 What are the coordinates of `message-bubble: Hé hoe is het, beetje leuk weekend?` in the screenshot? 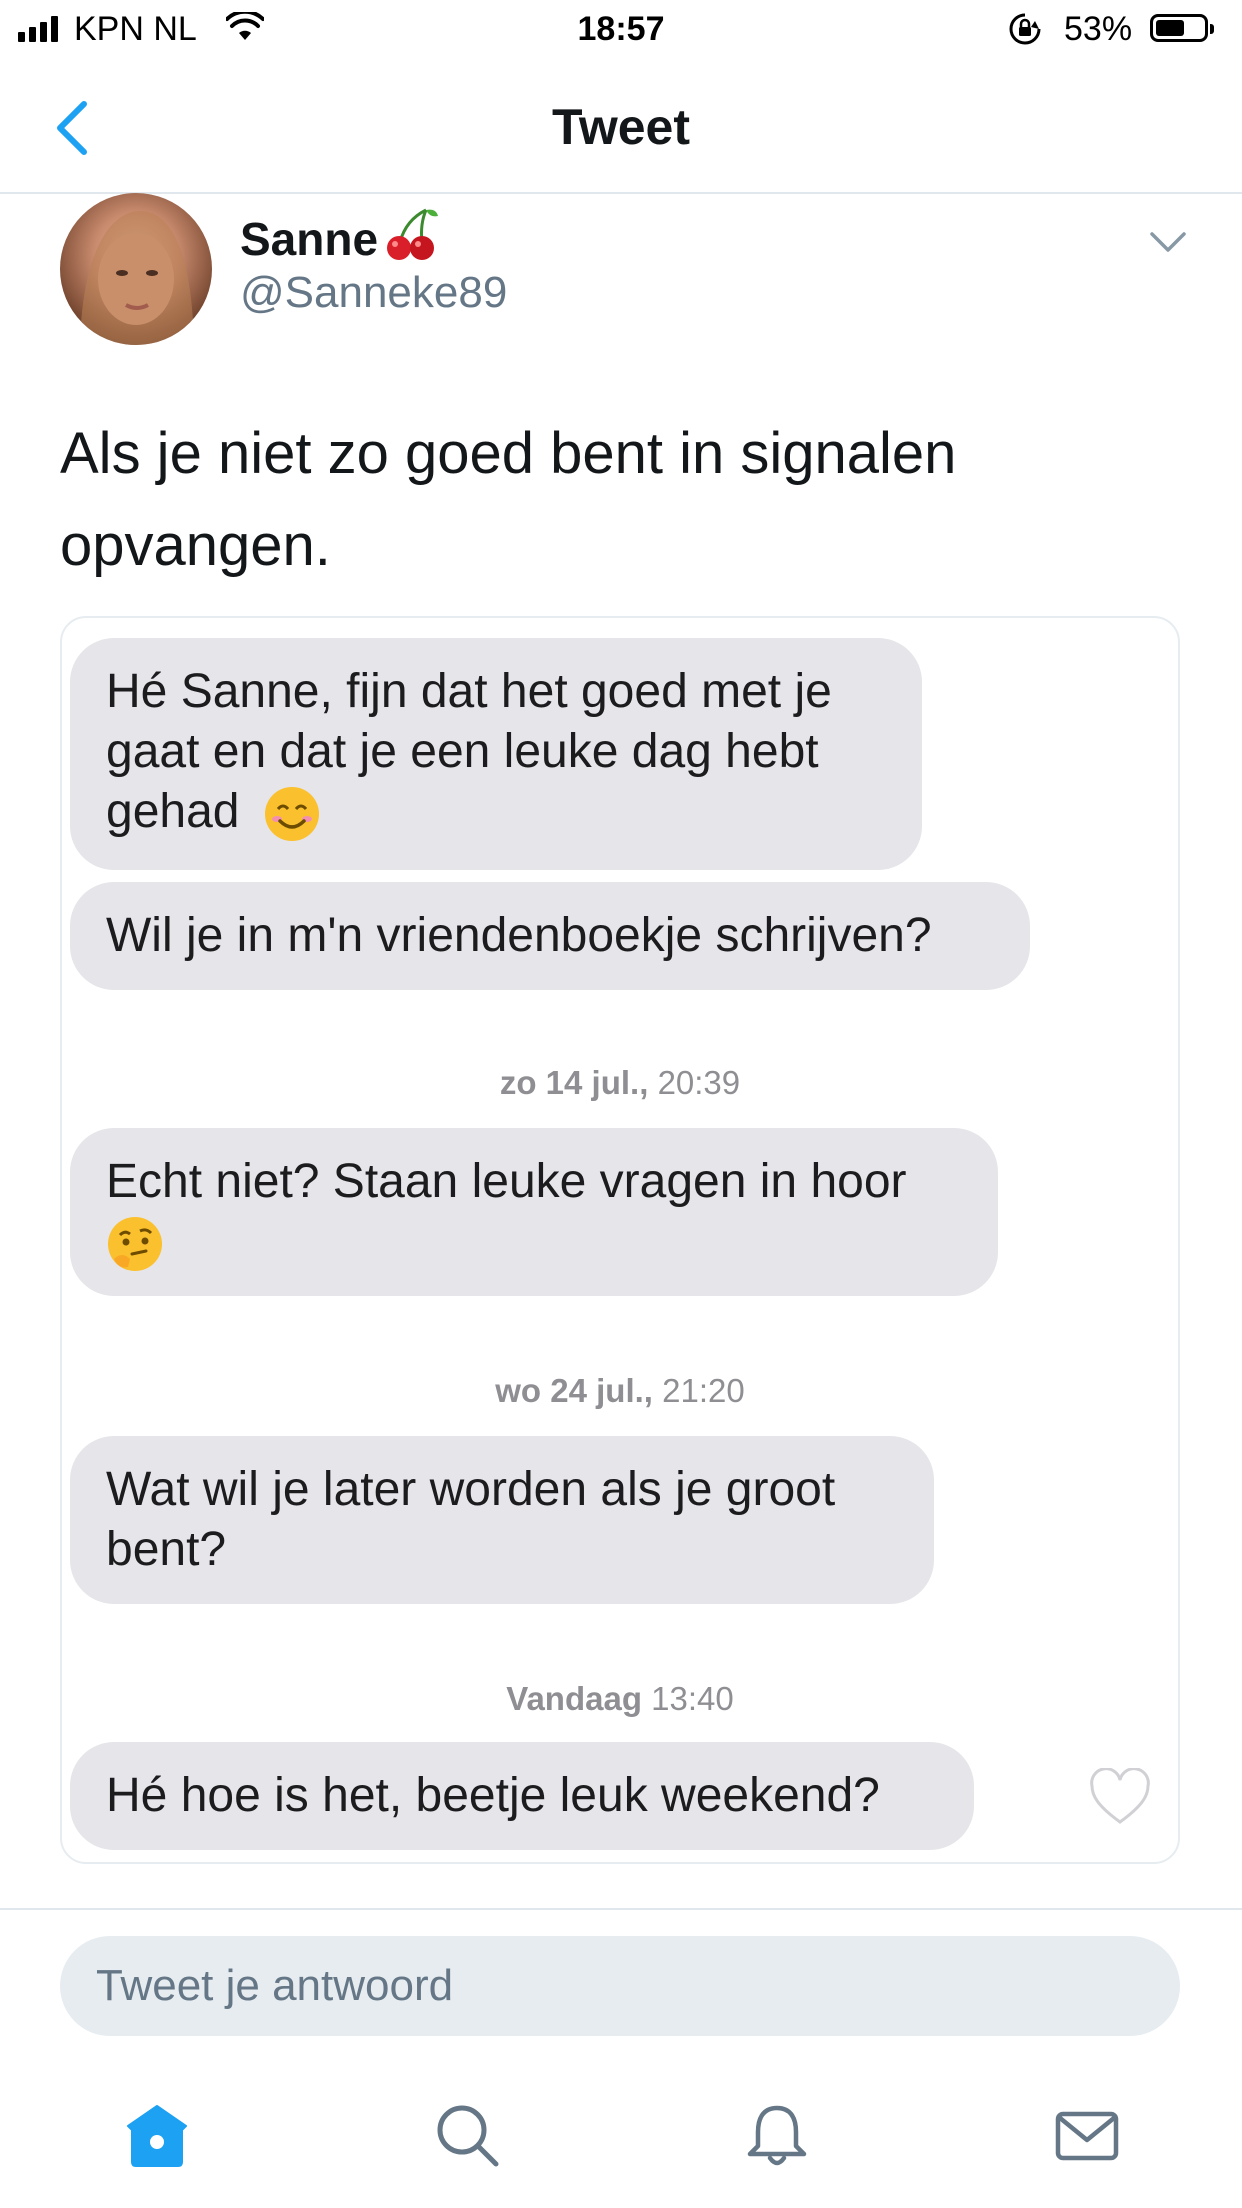 It's located at (522, 1796).